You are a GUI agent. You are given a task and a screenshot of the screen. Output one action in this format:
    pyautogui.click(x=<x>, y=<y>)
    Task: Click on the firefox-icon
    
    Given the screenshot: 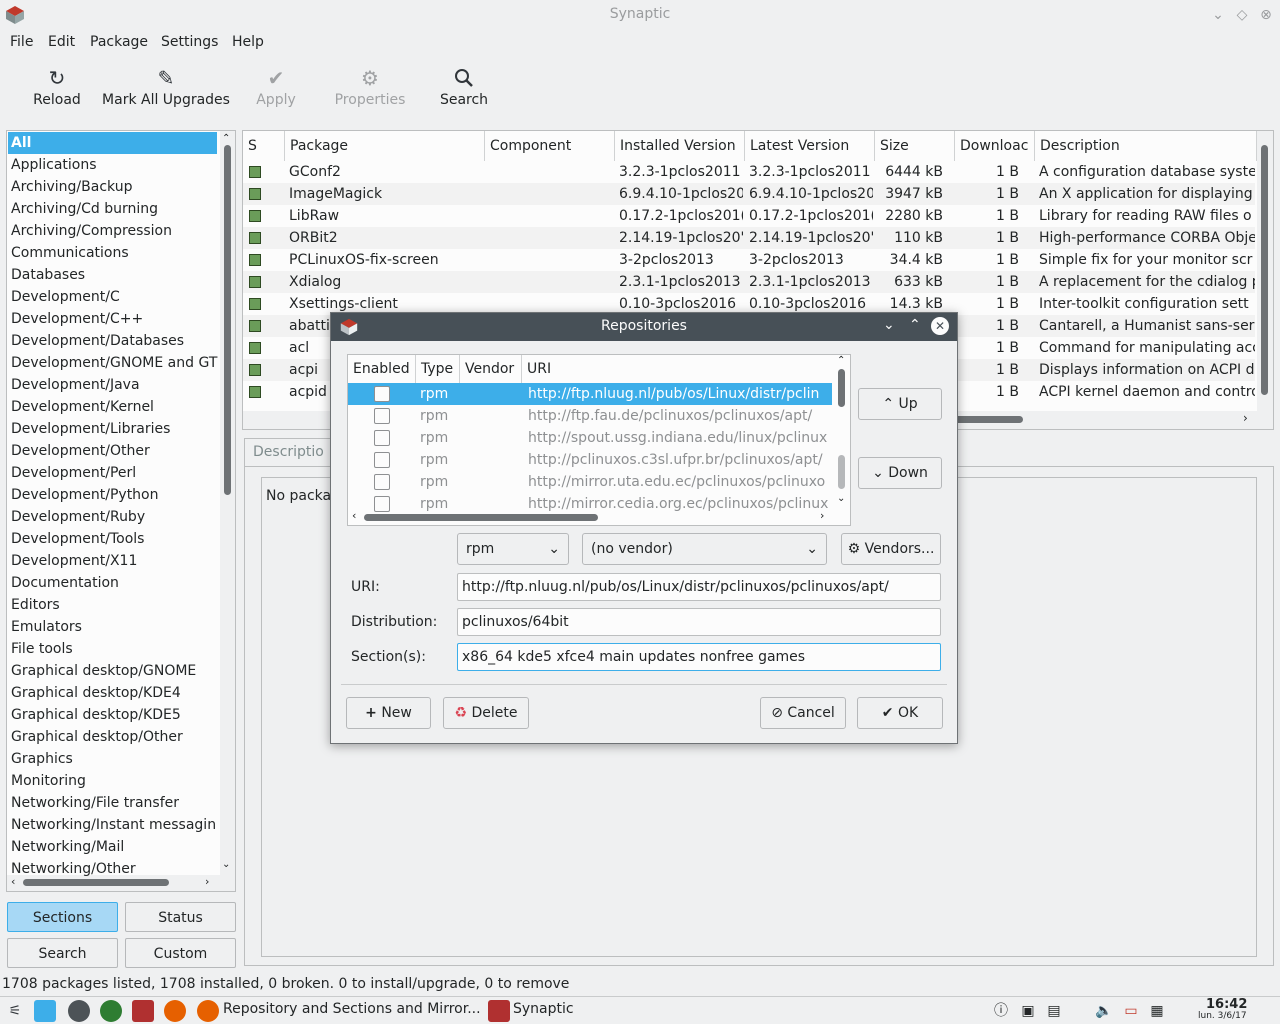 What is the action you would take?
    pyautogui.click(x=175, y=1011)
    